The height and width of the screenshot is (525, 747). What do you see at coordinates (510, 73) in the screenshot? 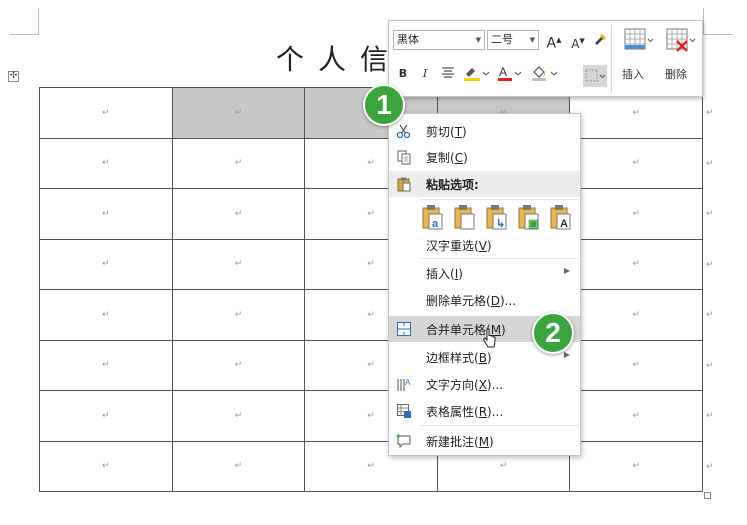
I see `font-color-icon: A` at bounding box center [510, 73].